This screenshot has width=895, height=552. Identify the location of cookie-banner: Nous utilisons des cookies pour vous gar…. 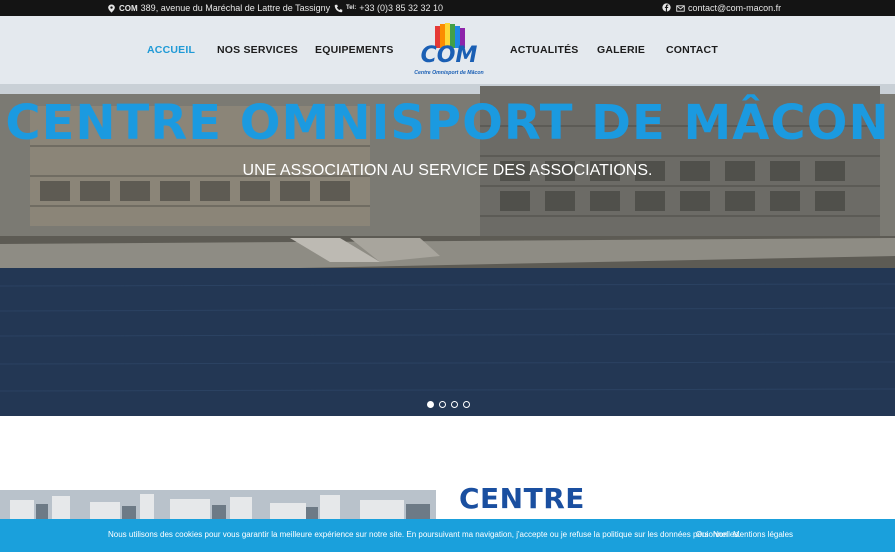
(447, 535).